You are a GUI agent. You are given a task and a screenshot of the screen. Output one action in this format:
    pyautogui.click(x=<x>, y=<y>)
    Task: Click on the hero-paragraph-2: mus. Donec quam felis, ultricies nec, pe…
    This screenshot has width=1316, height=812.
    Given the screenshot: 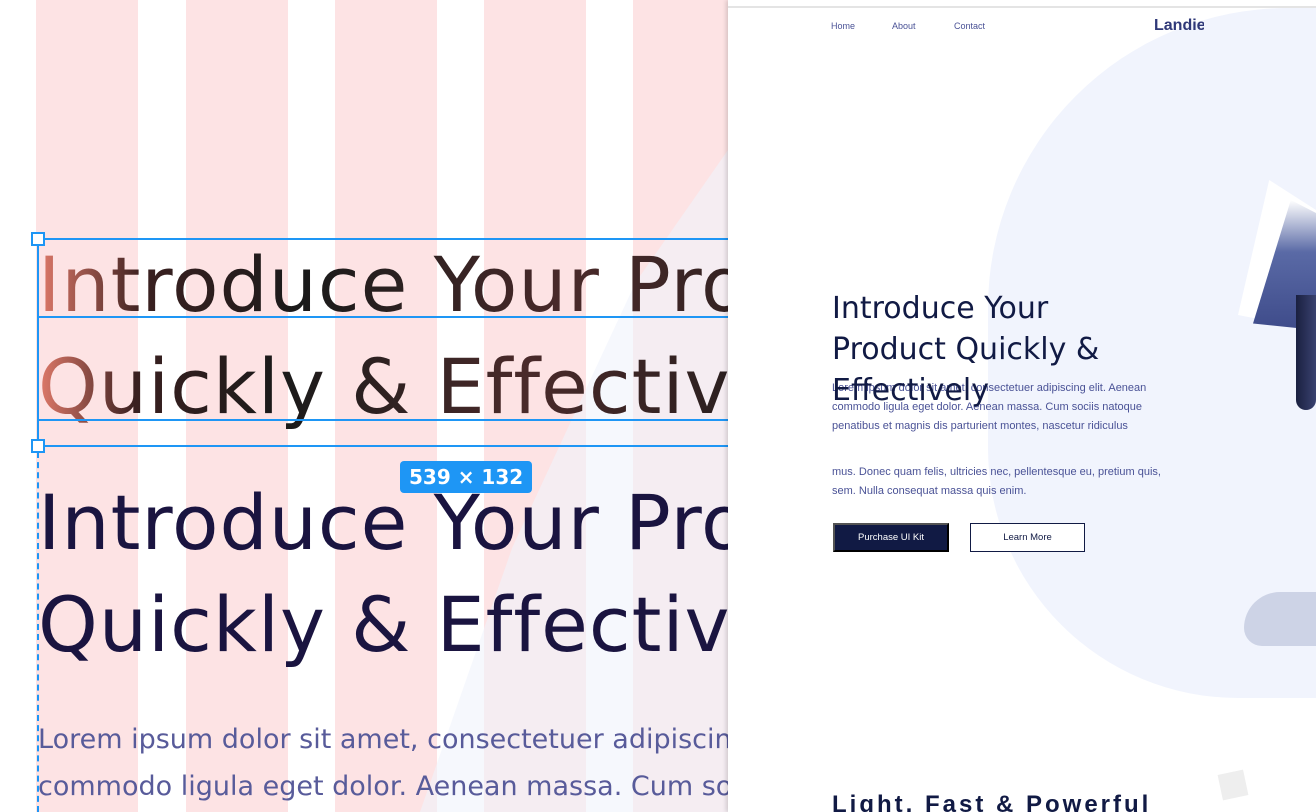 What is the action you would take?
    pyautogui.click(x=996, y=481)
    